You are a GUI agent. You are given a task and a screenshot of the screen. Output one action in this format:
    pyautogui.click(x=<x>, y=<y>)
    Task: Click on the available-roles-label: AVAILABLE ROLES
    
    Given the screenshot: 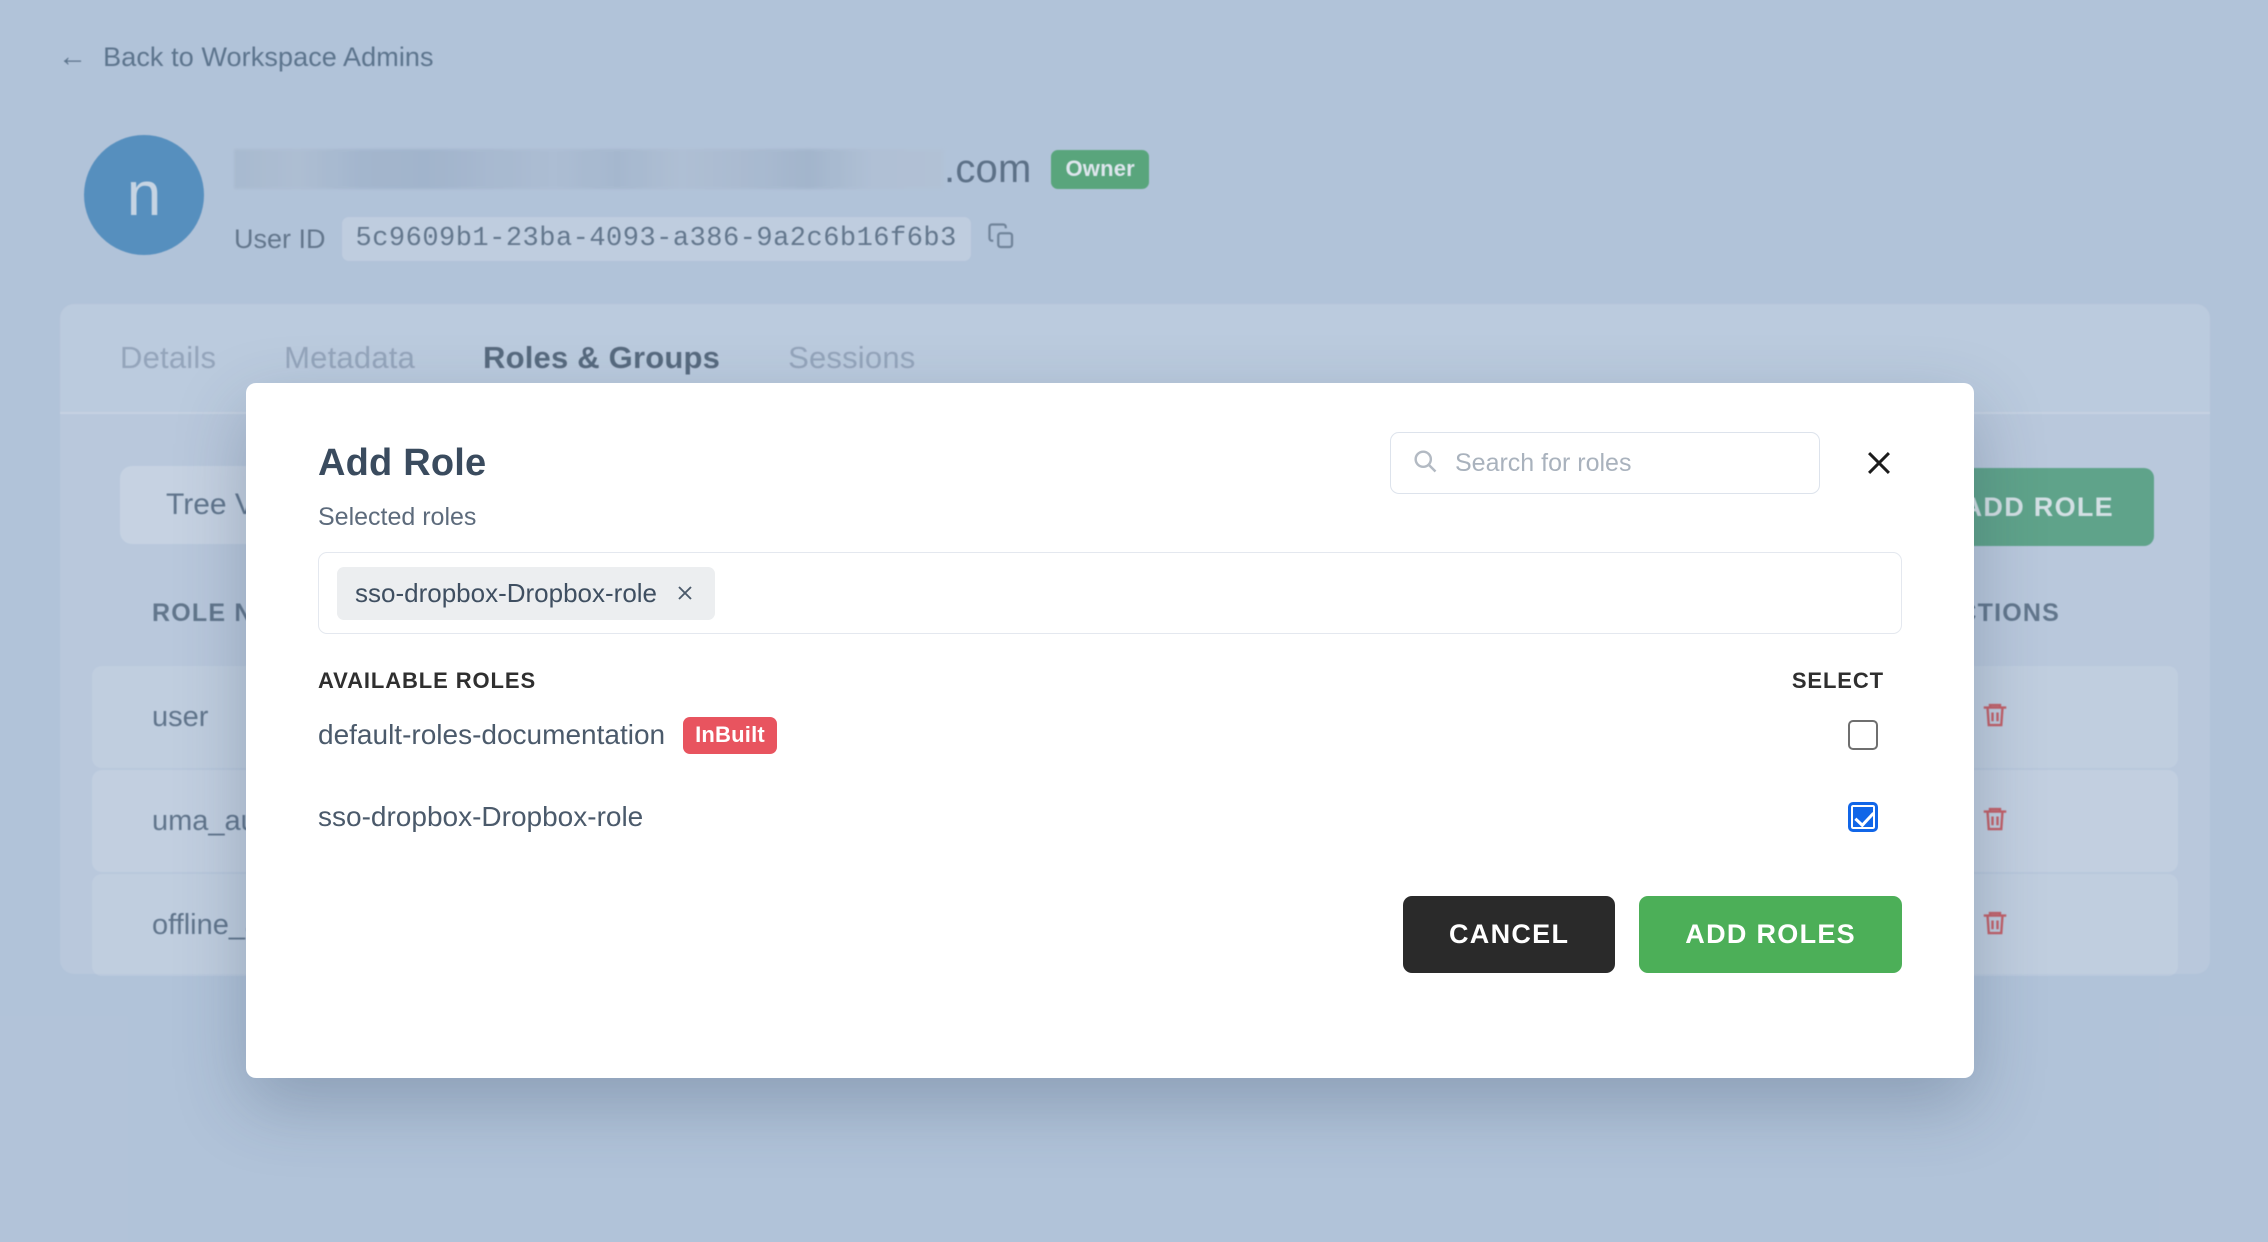 What is the action you would take?
    pyautogui.click(x=427, y=680)
    